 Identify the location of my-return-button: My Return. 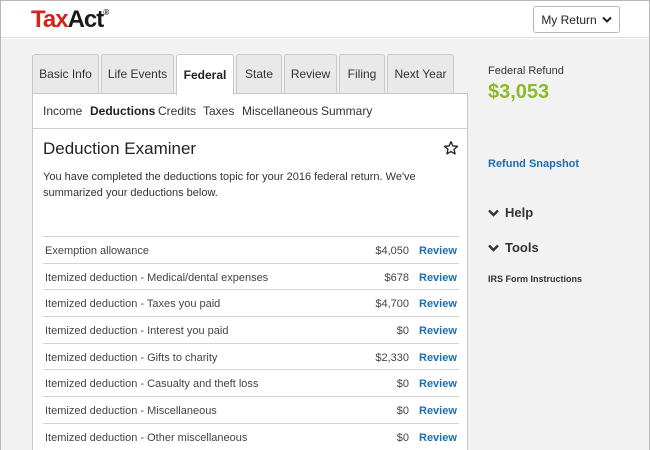
(576, 19).